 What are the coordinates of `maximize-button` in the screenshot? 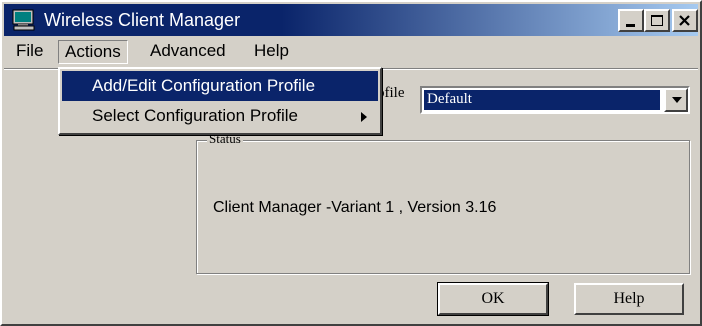 It's located at (657, 20).